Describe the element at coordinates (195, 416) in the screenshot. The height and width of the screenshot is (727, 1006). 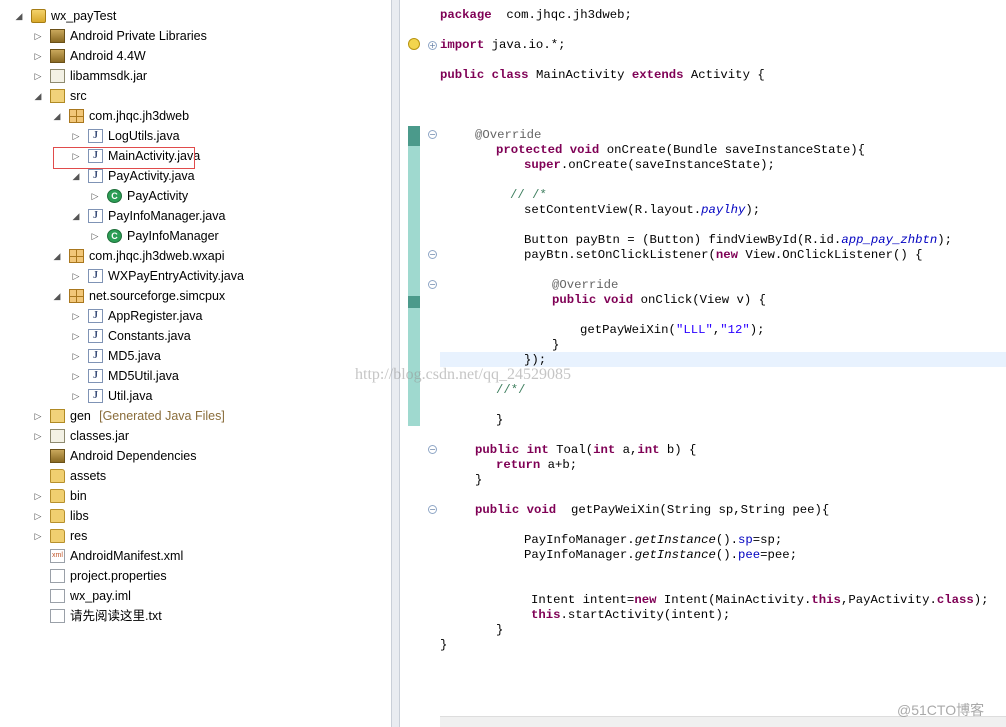
I see `tree-item: ▷ gen [Generated Java Files]` at that location.